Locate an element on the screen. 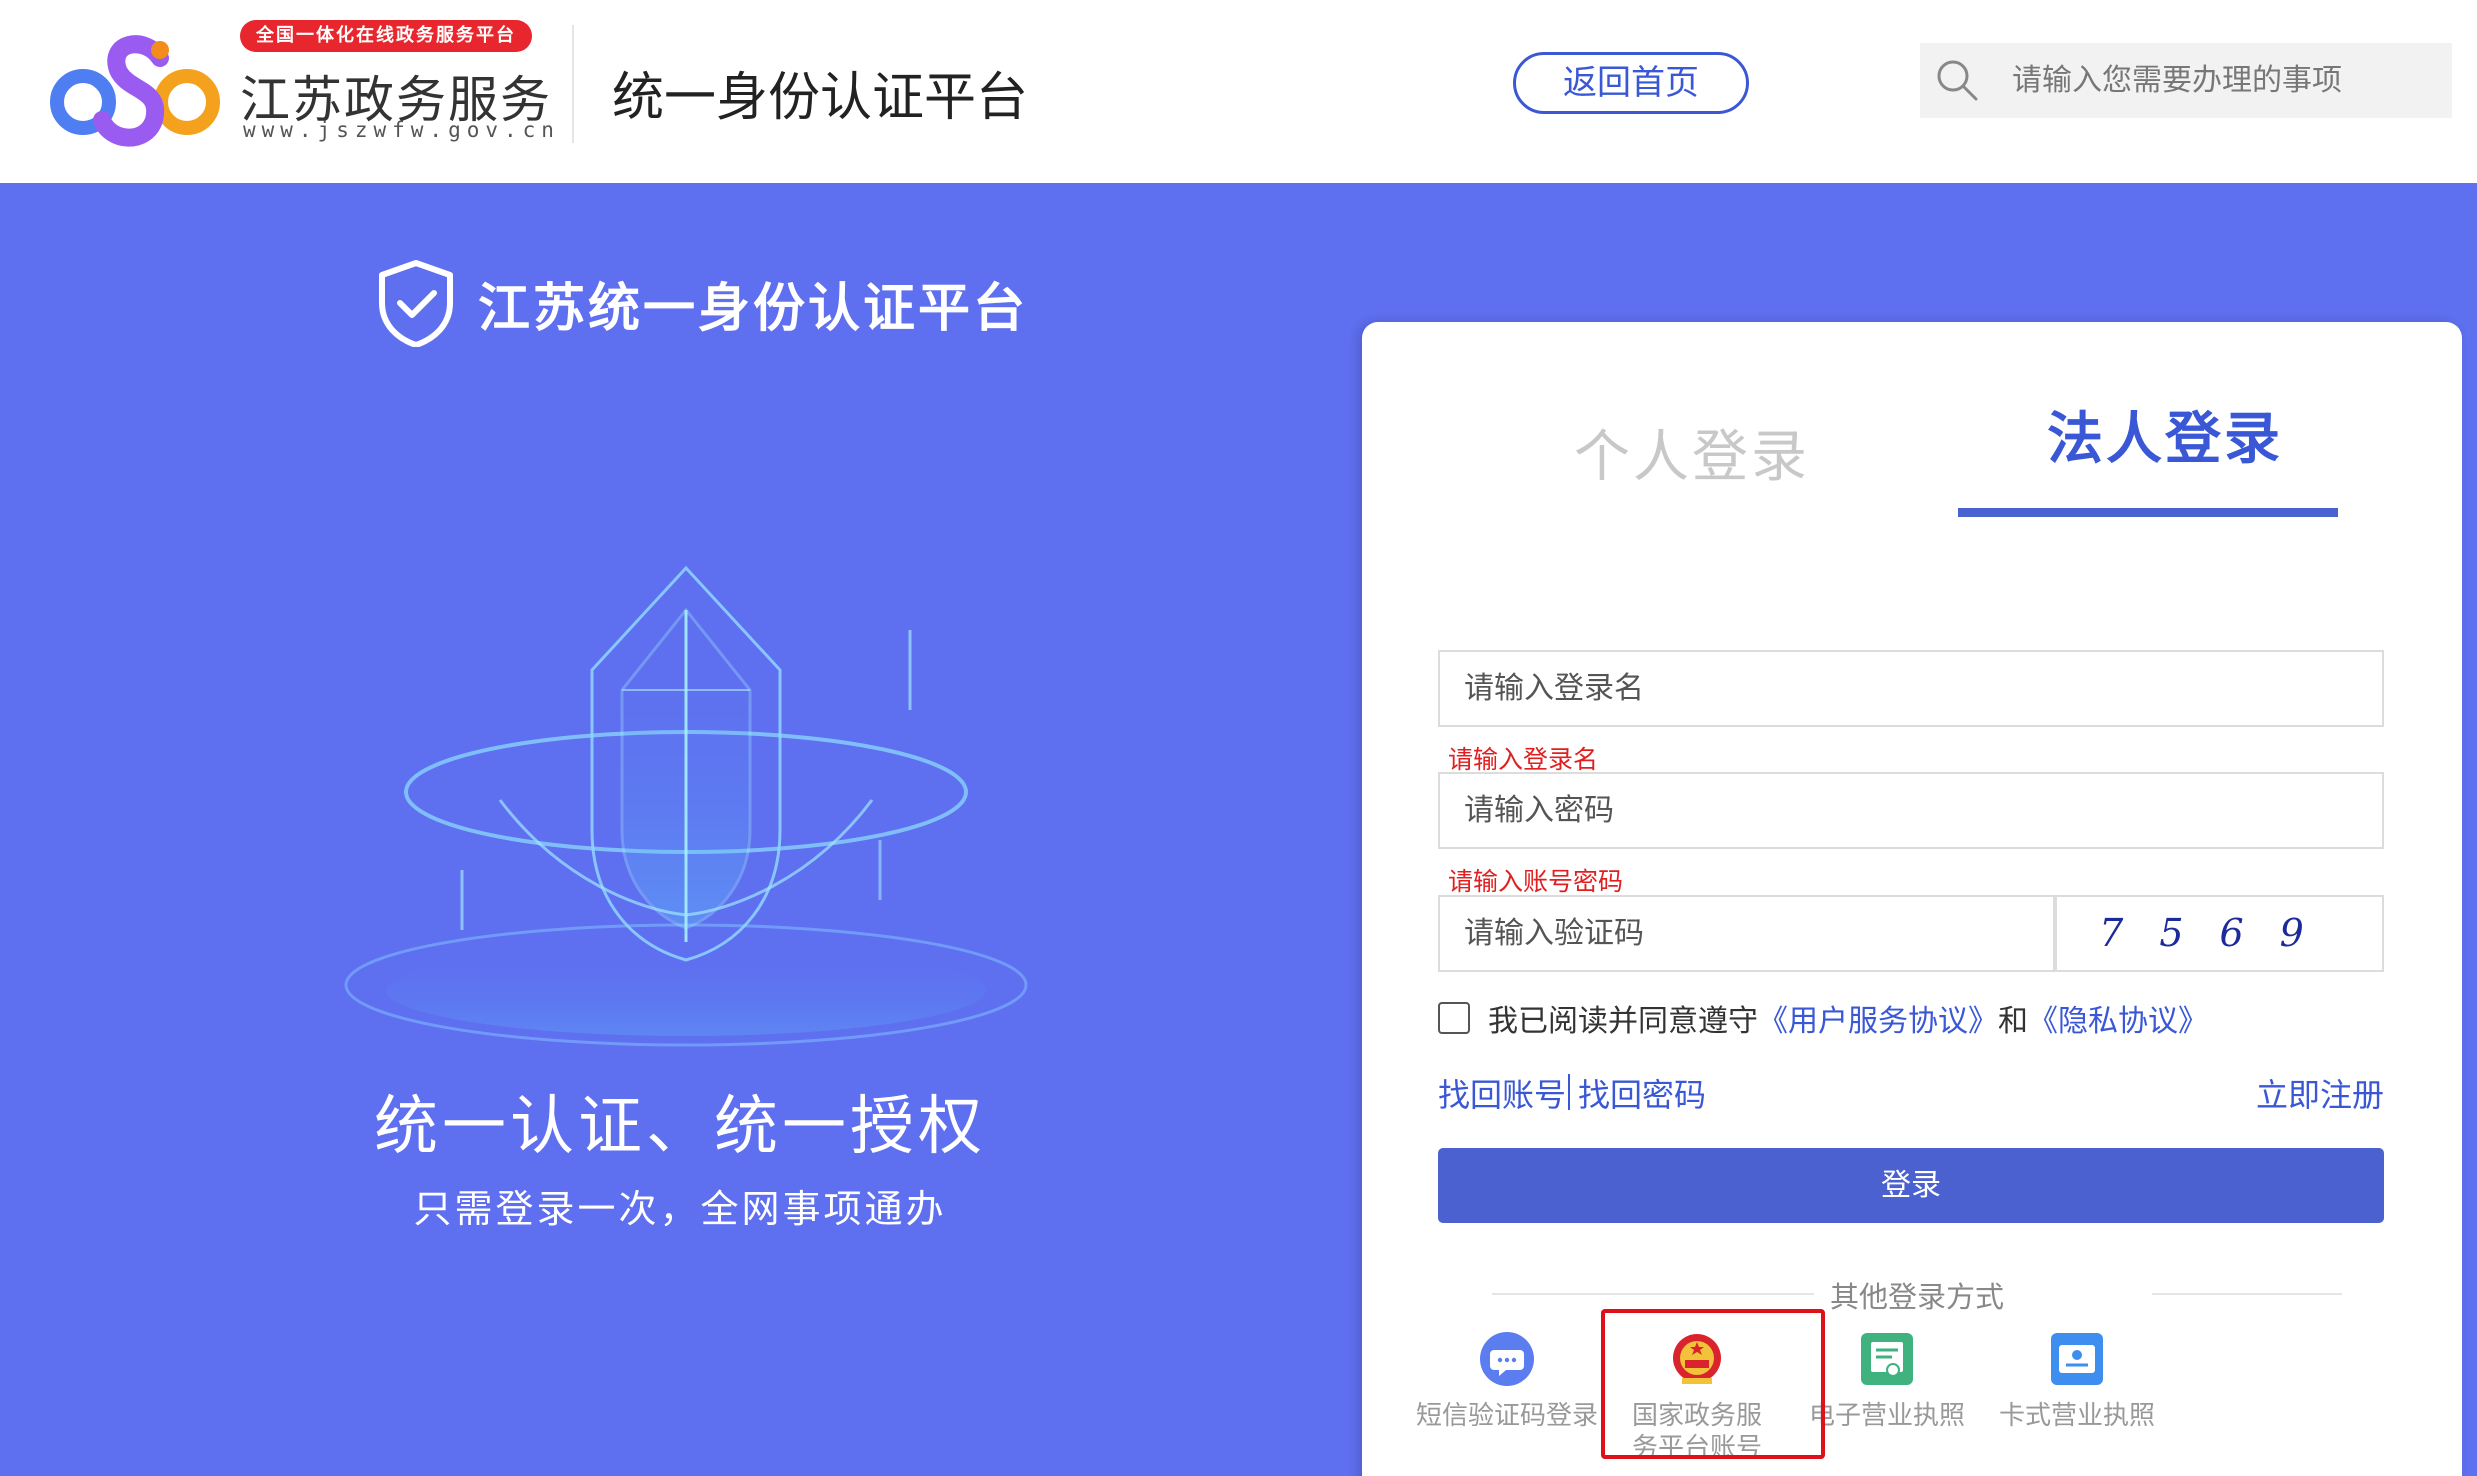  password-input is located at coordinates (1911, 810).